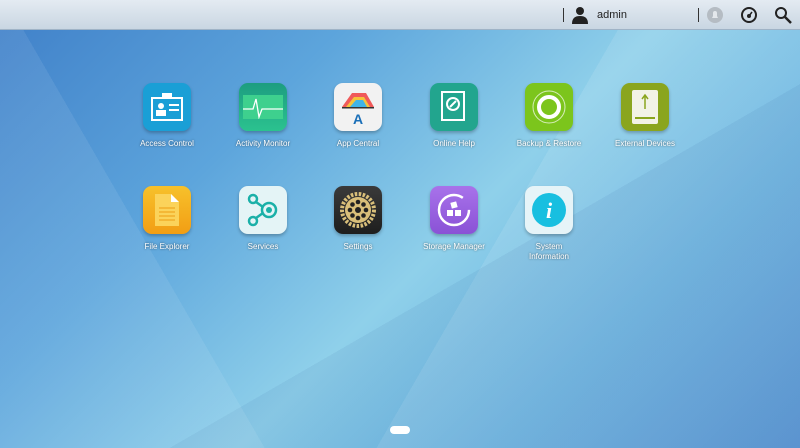 This screenshot has height=448, width=800. Describe the element at coordinates (263, 143) in the screenshot. I see `app-label: Activity Monitor` at that location.